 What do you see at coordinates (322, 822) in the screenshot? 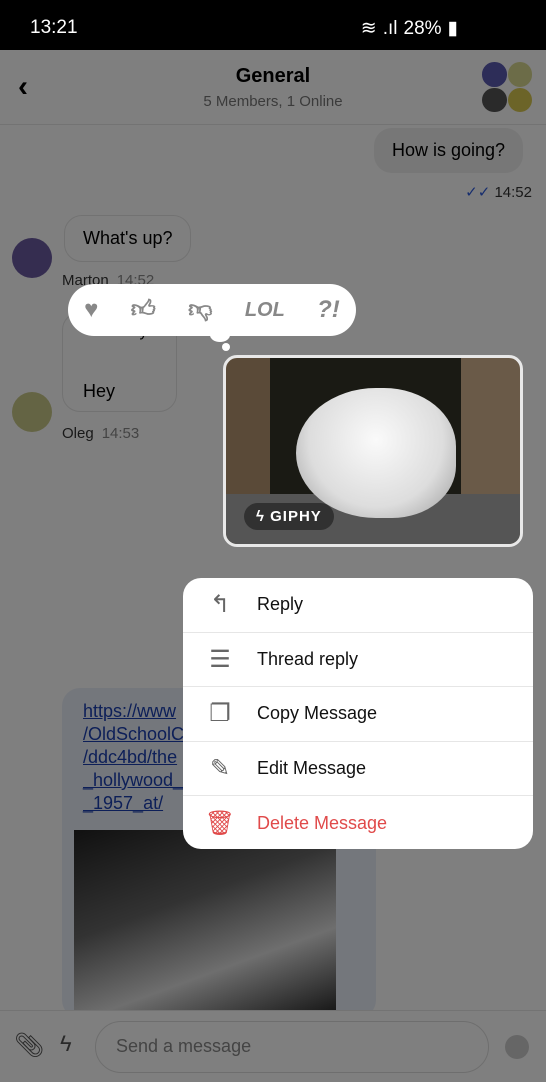
I see `menu-label: Delete Message` at bounding box center [322, 822].